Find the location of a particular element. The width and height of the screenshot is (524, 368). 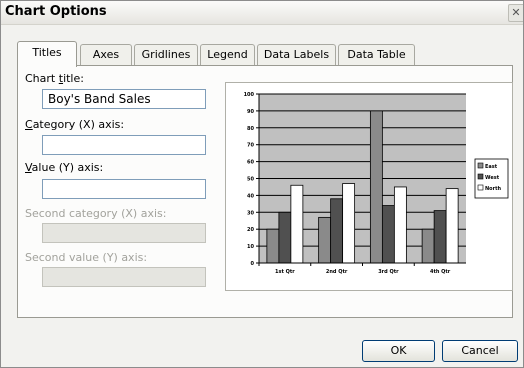

category-x-axis-label: Category (X) axis: is located at coordinates (75, 124).